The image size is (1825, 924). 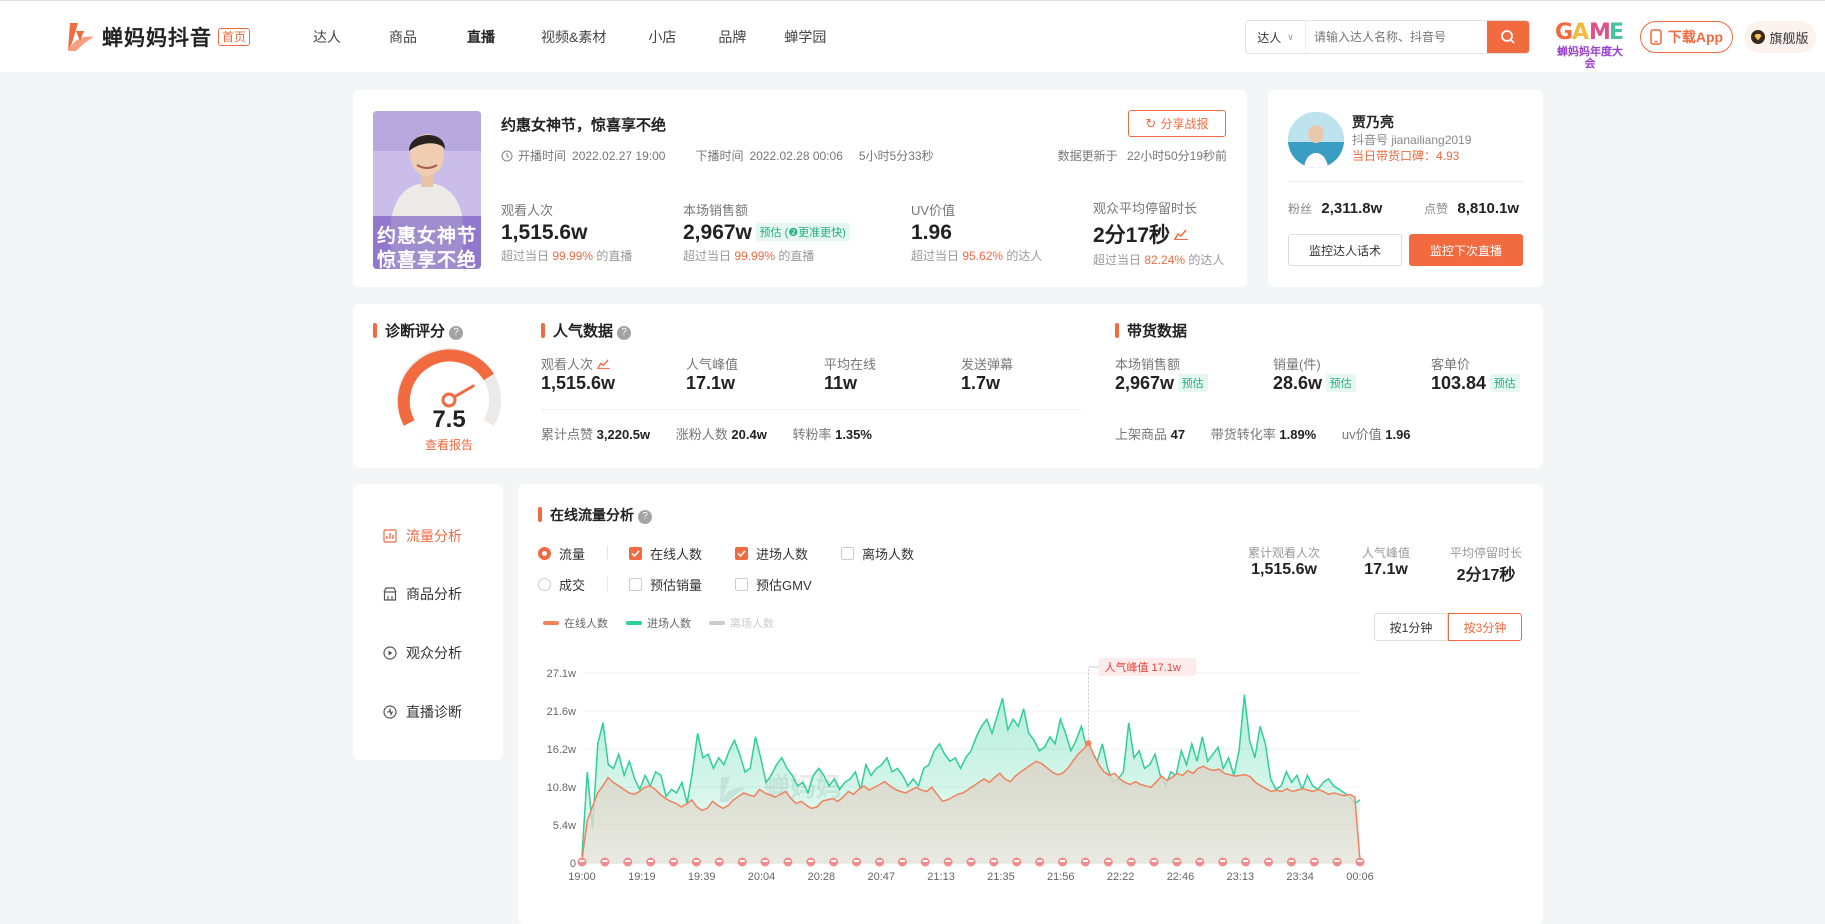 I want to click on avatar, so click(x=1316, y=140).